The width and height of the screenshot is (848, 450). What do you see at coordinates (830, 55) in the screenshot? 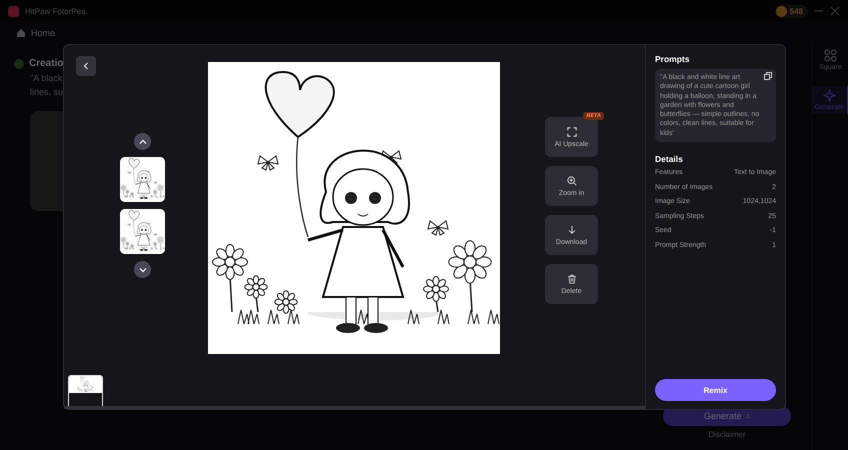
I see `grid-icon` at bounding box center [830, 55].